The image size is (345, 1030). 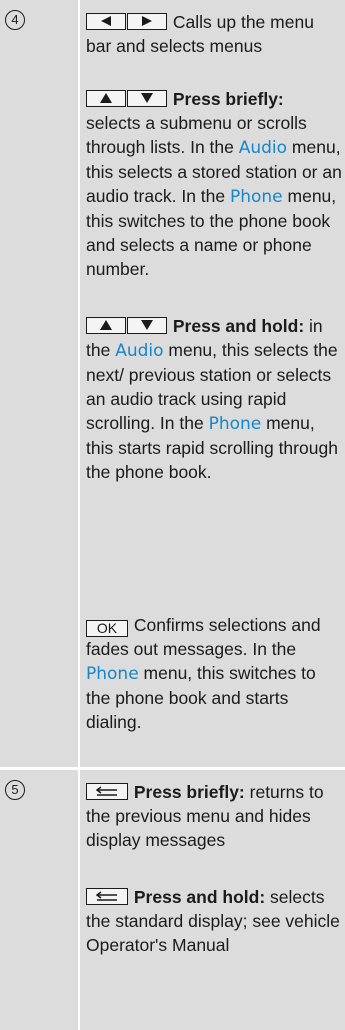 I want to click on item-number-5: 5, so click(x=15, y=790).